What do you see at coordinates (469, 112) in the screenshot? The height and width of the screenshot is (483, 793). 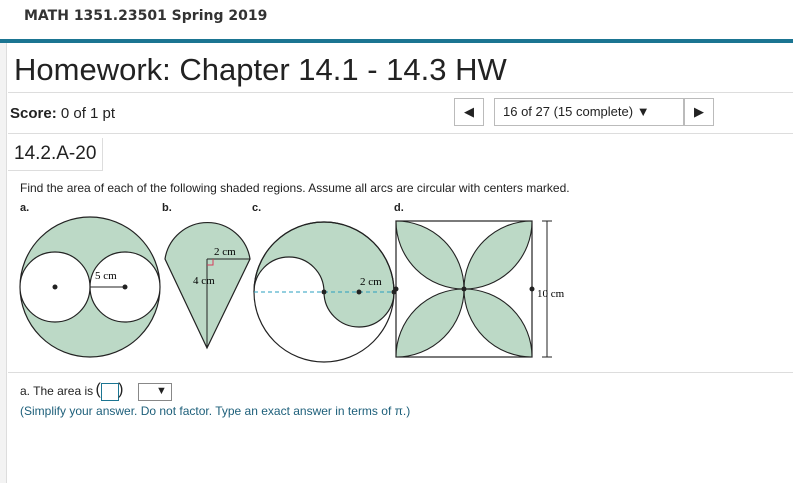 I see `previous-question-button: ◀` at bounding box center [469, 112].